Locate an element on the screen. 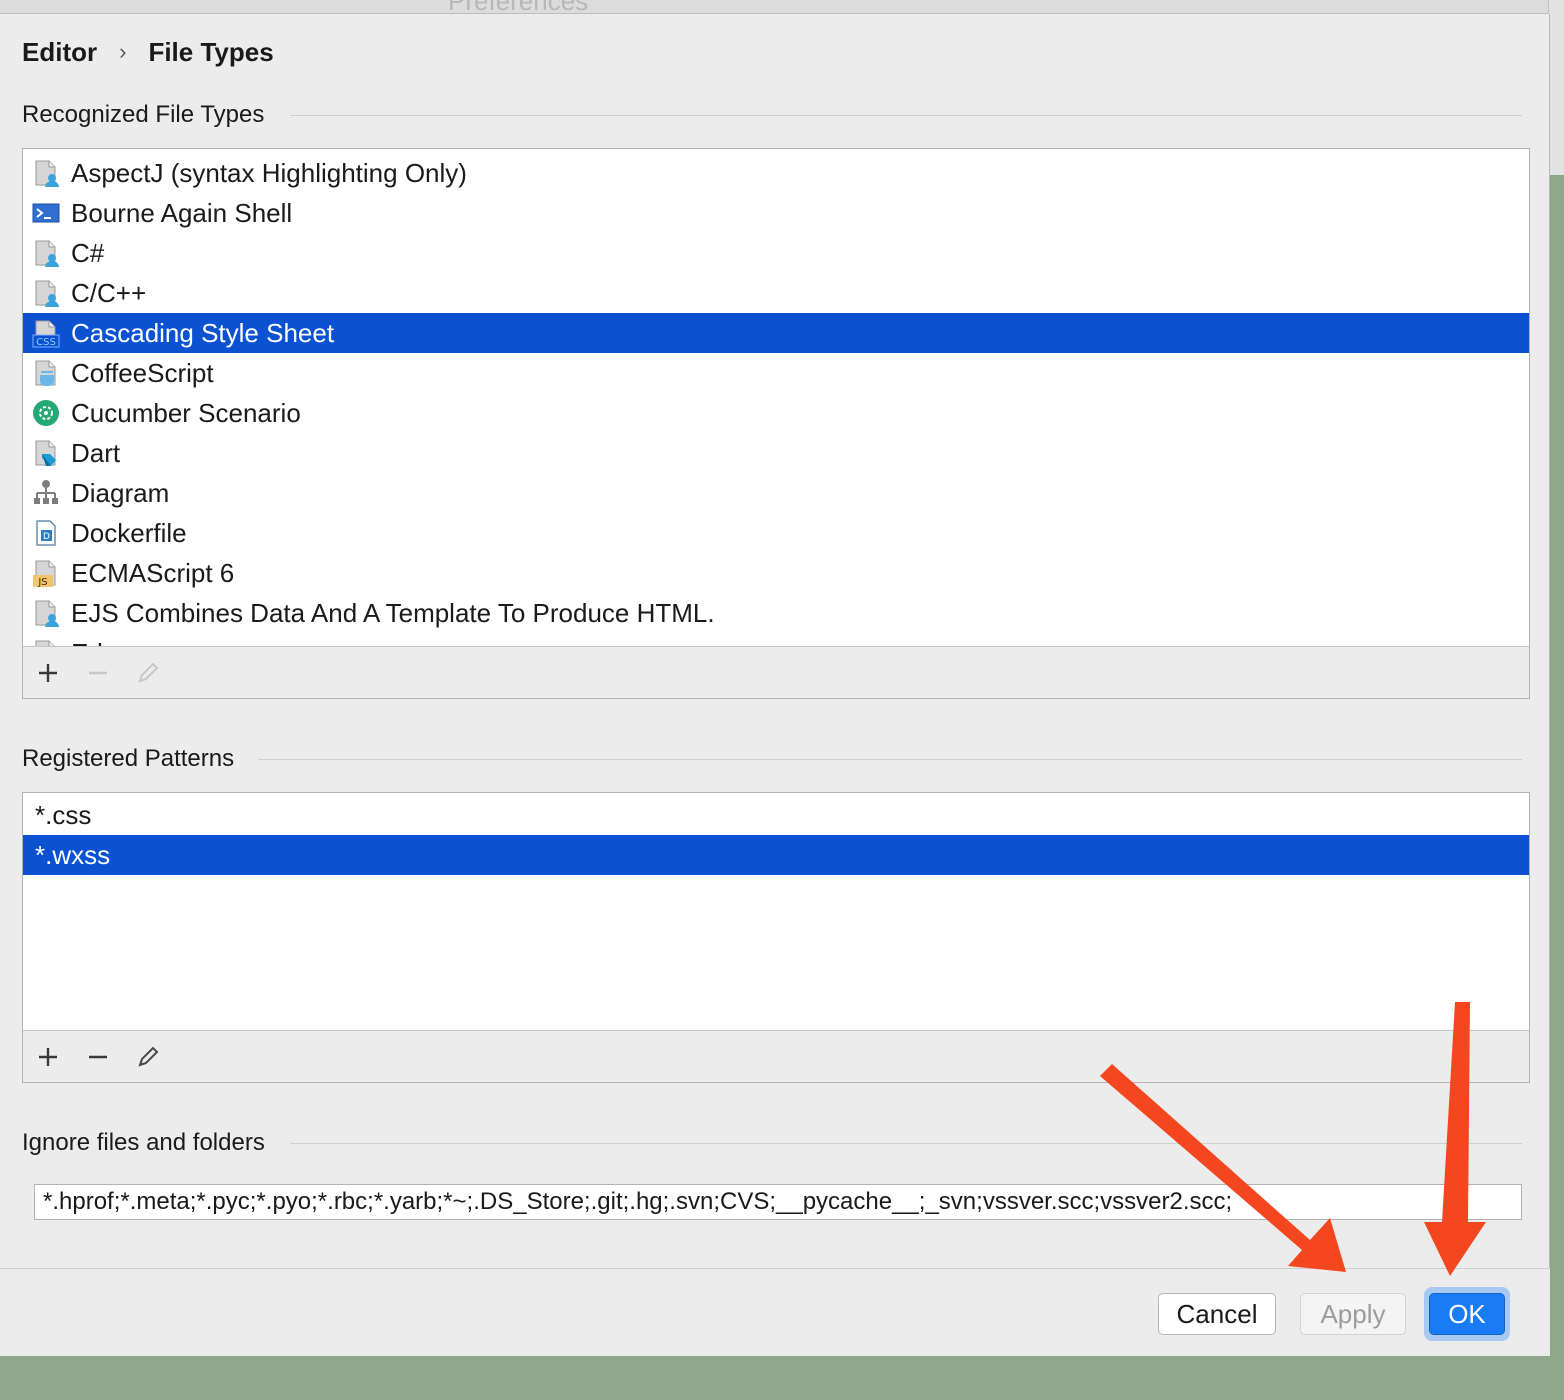 The height and width of the screenshot is (1400, 1564). file-type-item: AspectJ (syntax Highlighting Only) is located at coordinates (776, 173).